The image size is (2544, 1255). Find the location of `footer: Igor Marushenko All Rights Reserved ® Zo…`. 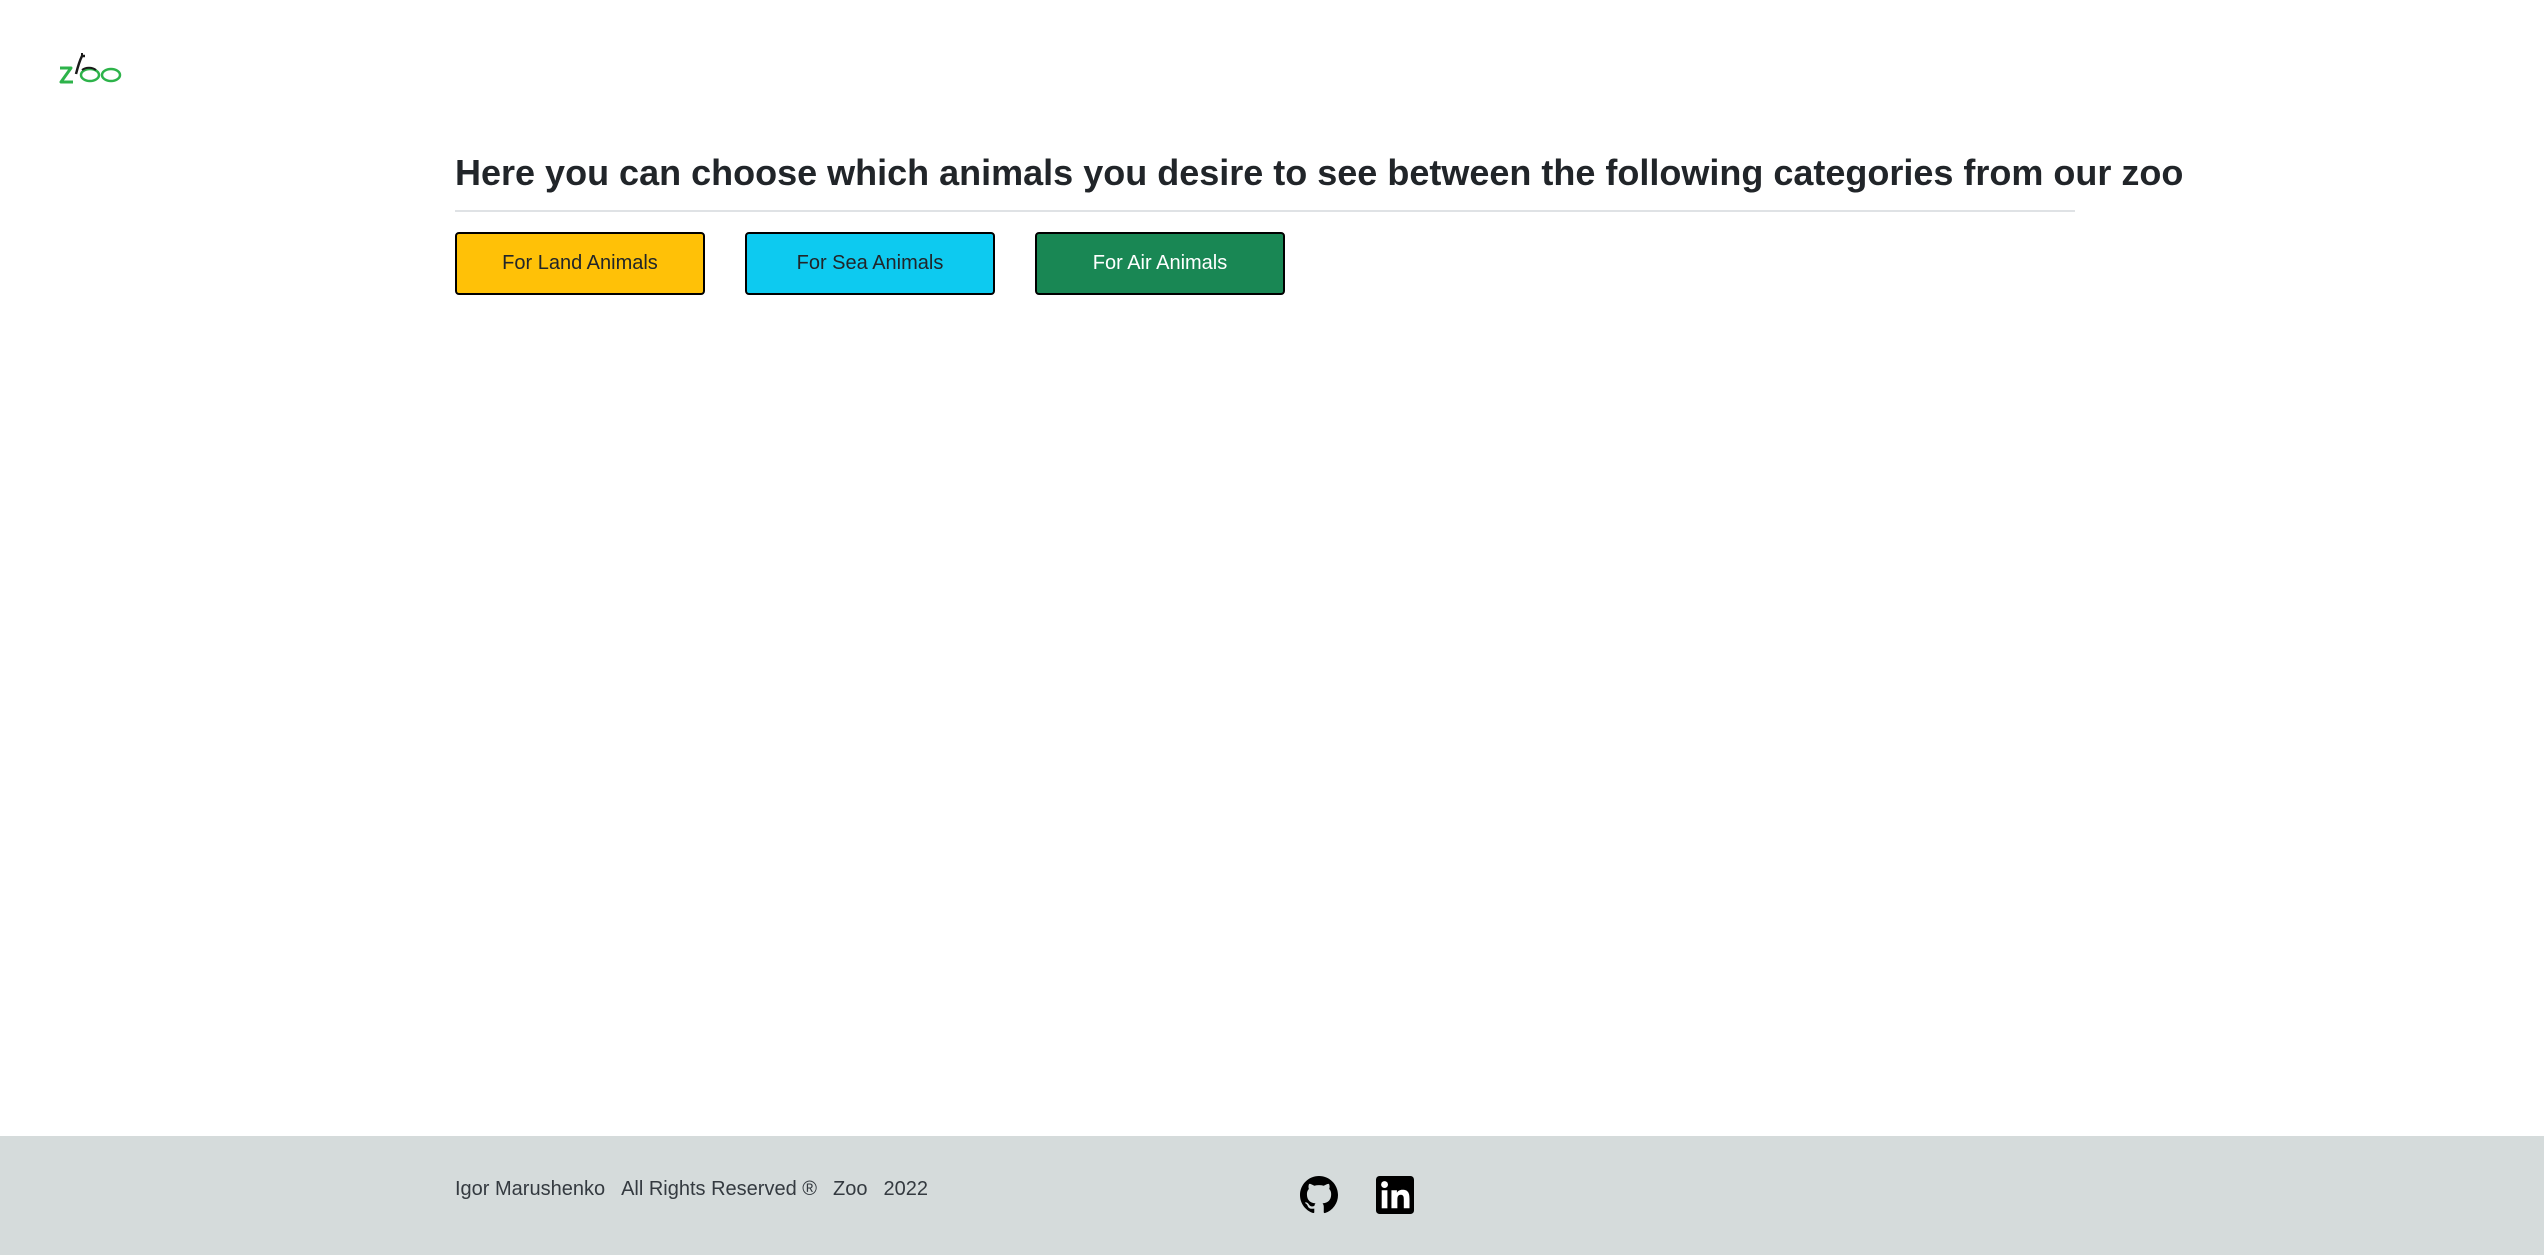

footer: Igor Marushenko All Rights Reserved ® Zo… is located at coordinates (1272, 1195).